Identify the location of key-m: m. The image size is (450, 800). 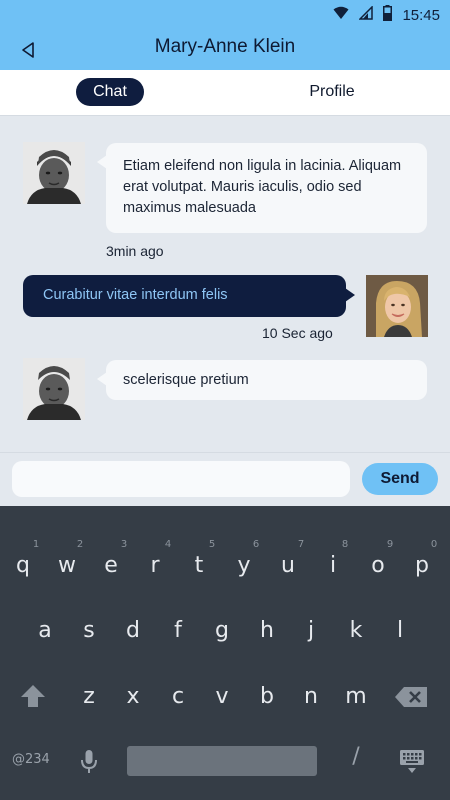
(356, 696).